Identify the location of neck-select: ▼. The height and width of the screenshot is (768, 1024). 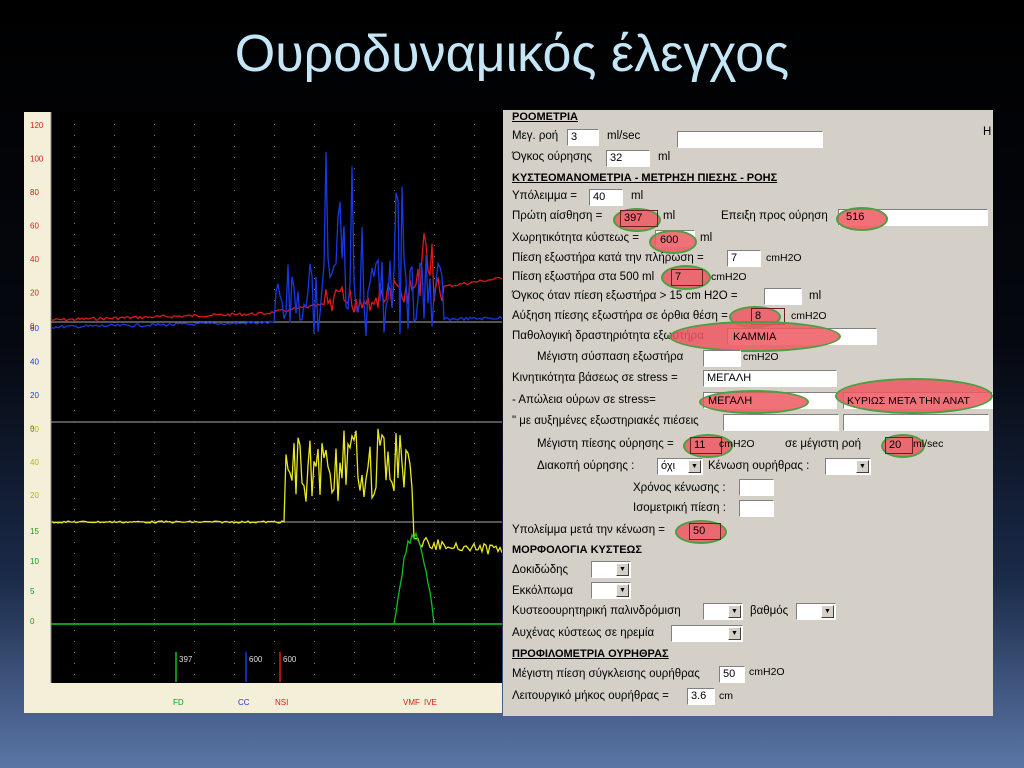
(707, 633).